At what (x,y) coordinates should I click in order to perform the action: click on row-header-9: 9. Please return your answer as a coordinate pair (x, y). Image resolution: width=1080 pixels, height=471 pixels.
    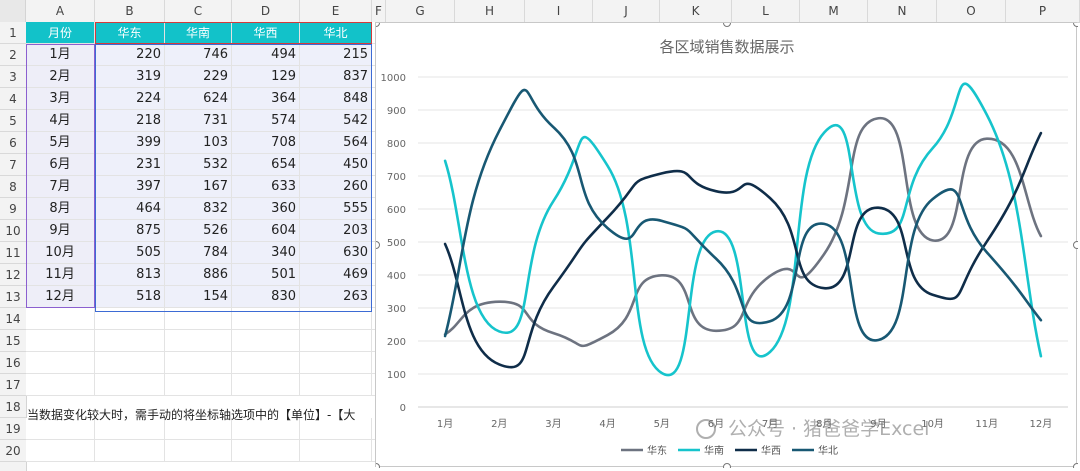
    Looking at the image, I should click on (13, 209).